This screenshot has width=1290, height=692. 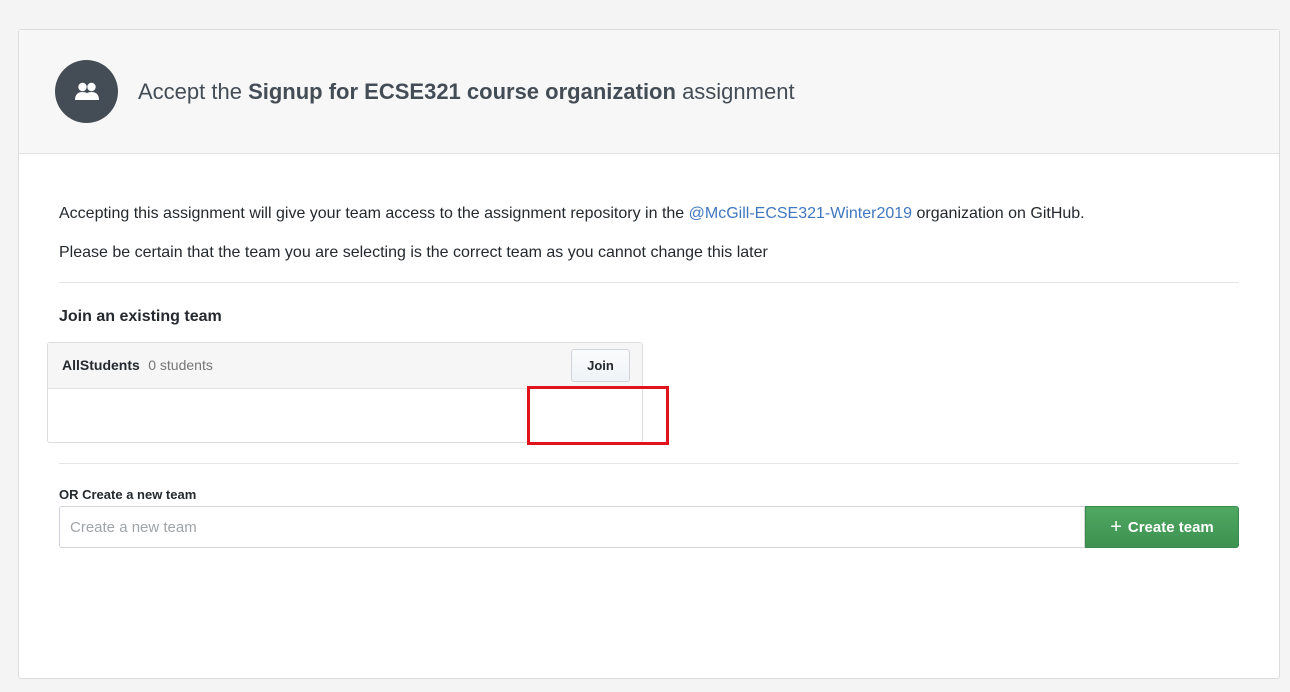 I want to click on create-team-label: OR Create a new team, so click(x=128, y=494).